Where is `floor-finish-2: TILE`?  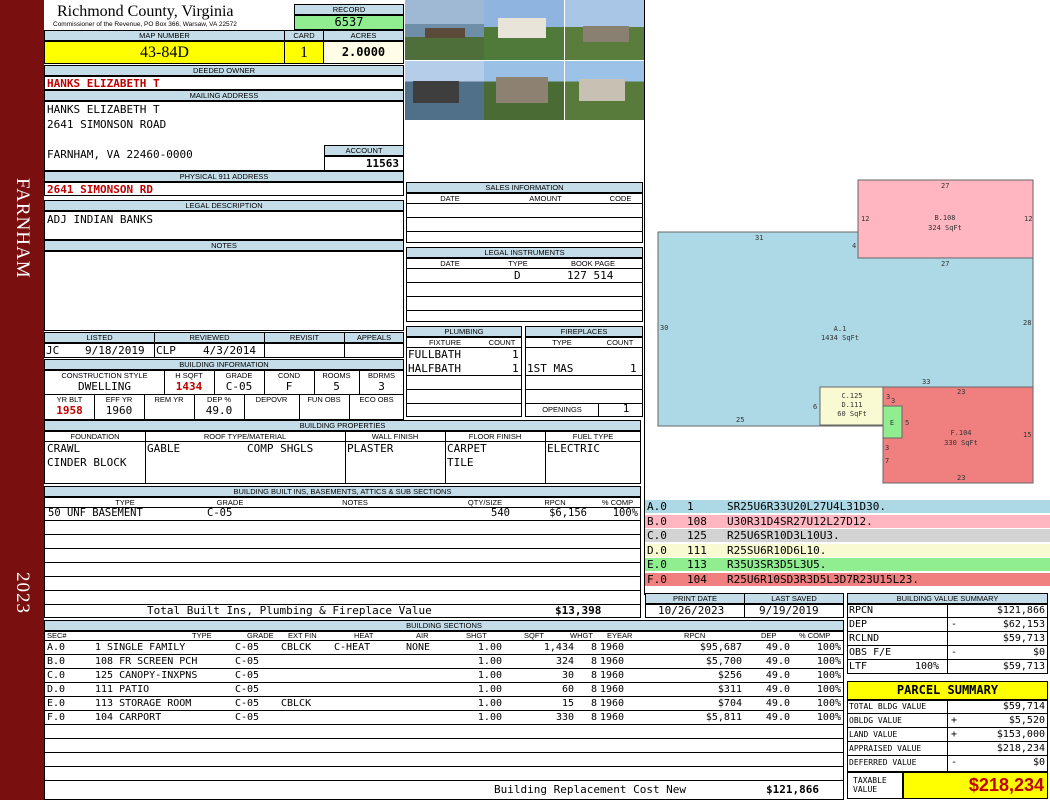
floor-finish-2: TILE is located at coordinates (460, 462).